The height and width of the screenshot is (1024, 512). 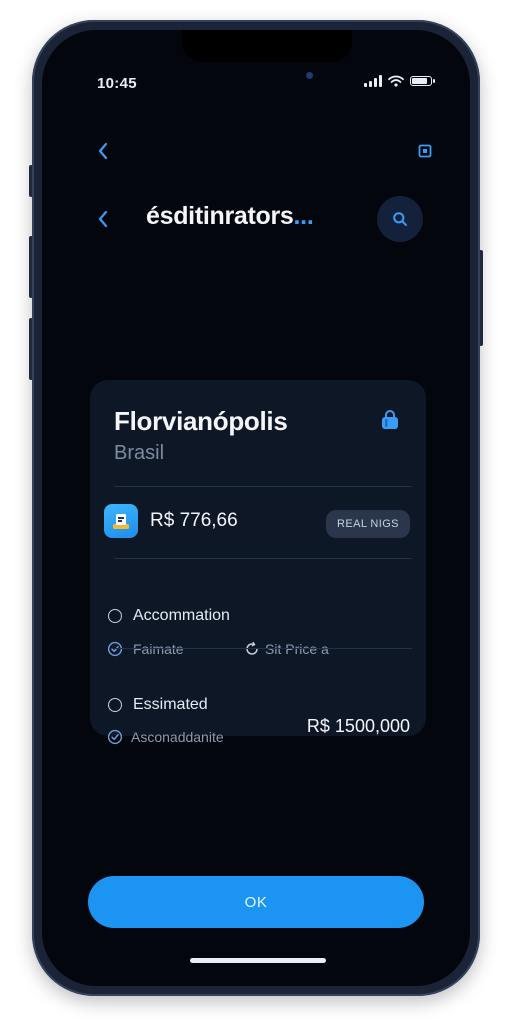 I want to click on search-button, so click(x=400, y=219).